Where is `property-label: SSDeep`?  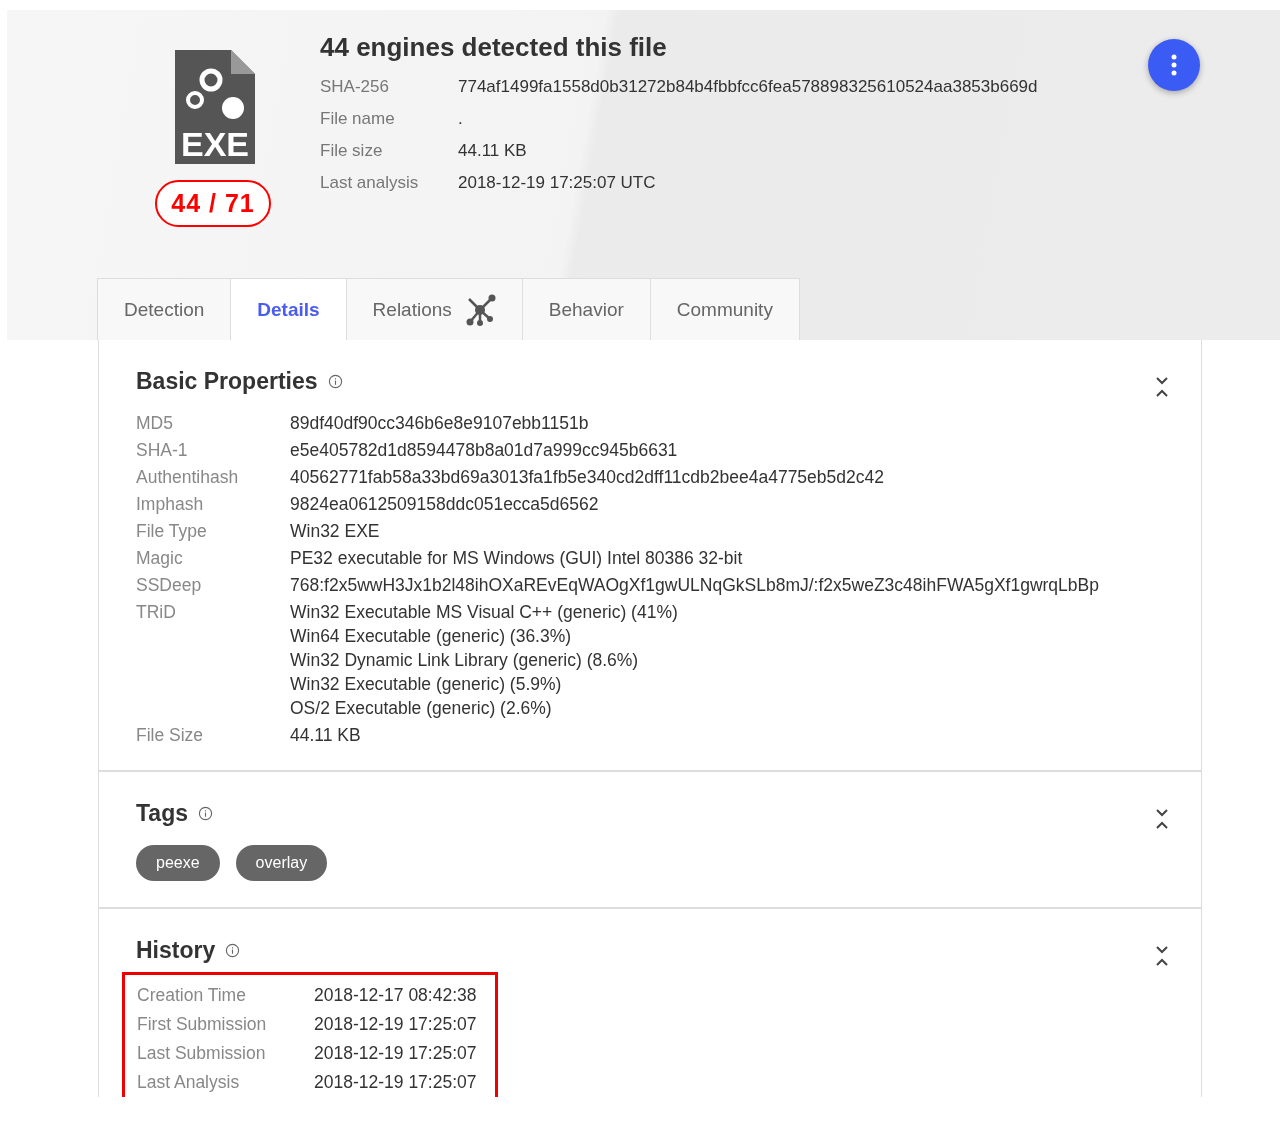 property-label: SSDeep is located at coordinates (169, 585).